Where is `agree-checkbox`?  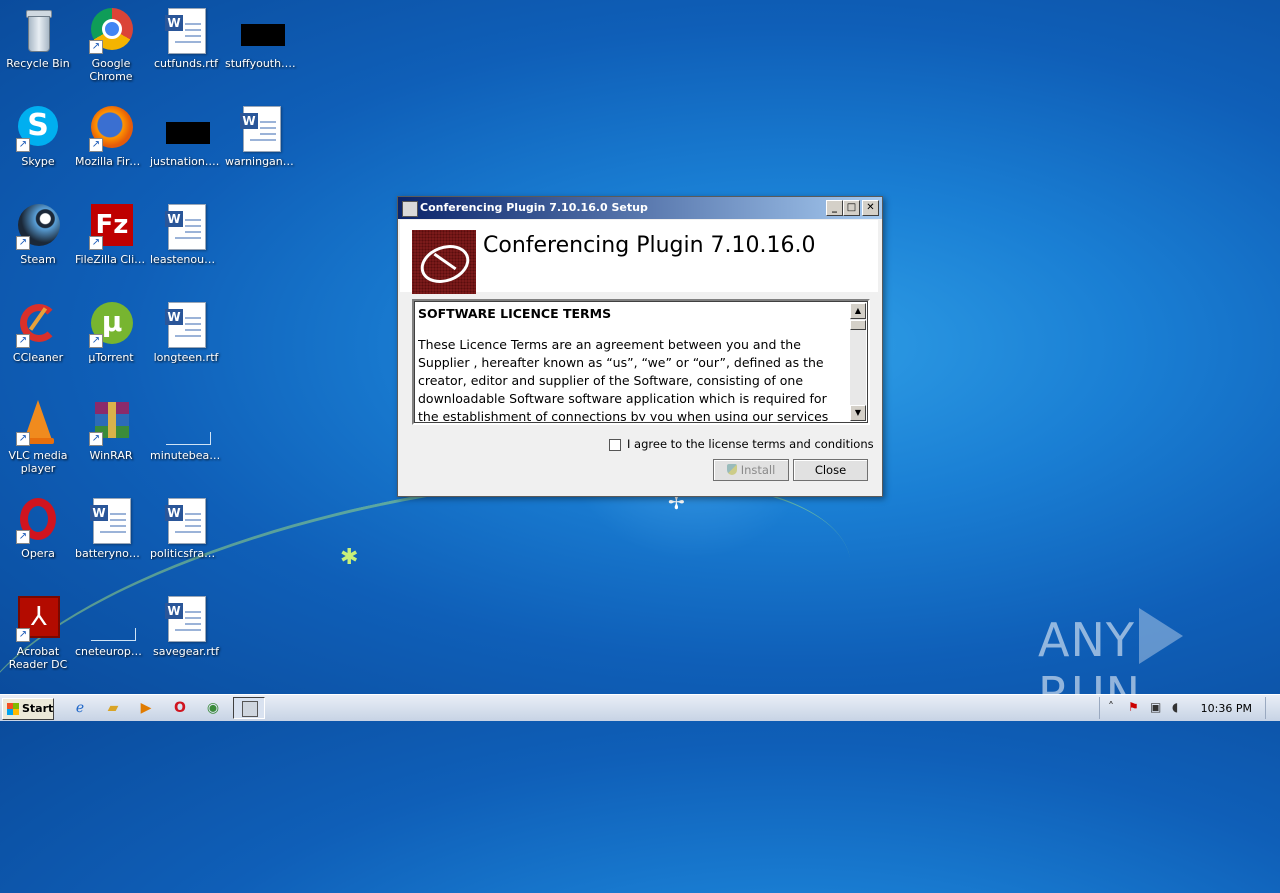
agree-checkbox is located at coordinates (615, 444).